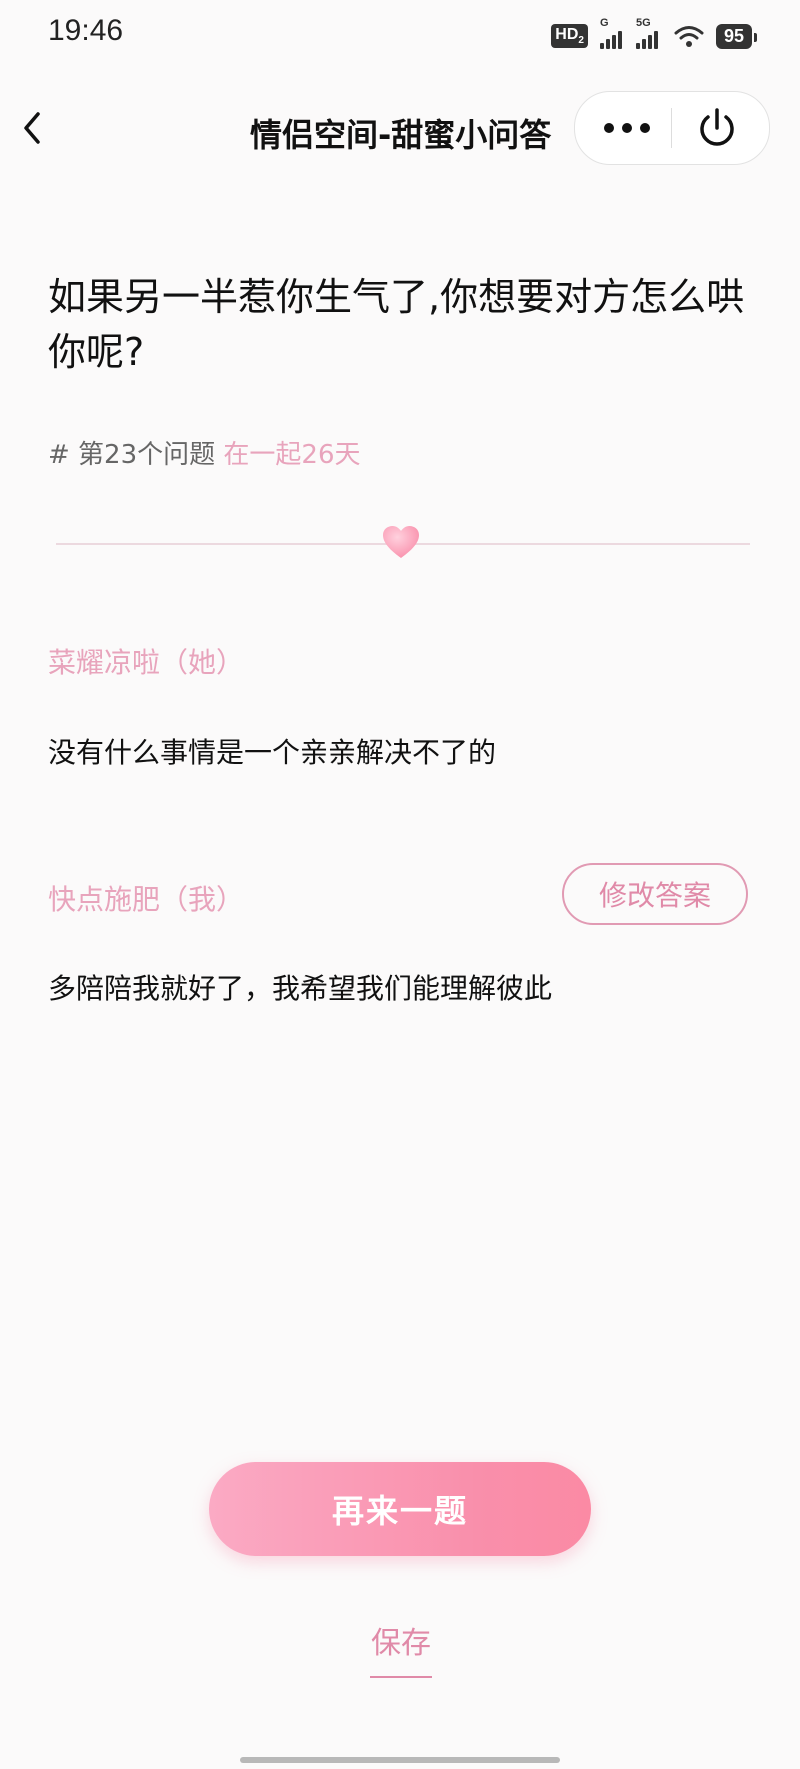  Describe the element at coordinates (32, 128) in the screenshot. I see `chevron-left-icon` at that location.